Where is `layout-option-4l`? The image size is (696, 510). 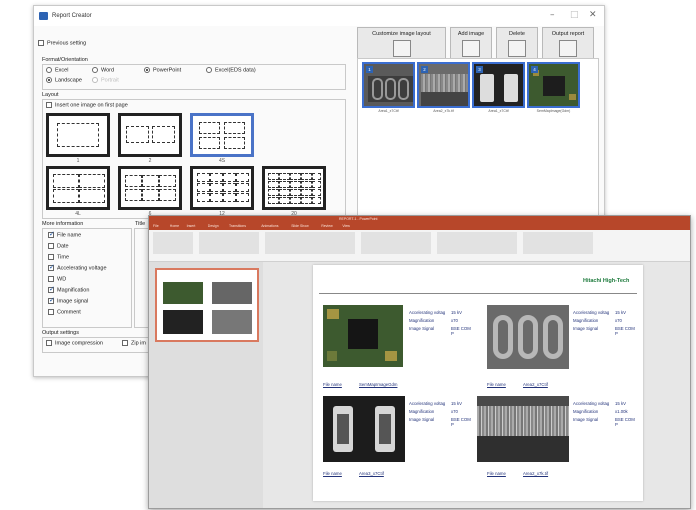 layout-option-4l is located at coordinates (78, 188).